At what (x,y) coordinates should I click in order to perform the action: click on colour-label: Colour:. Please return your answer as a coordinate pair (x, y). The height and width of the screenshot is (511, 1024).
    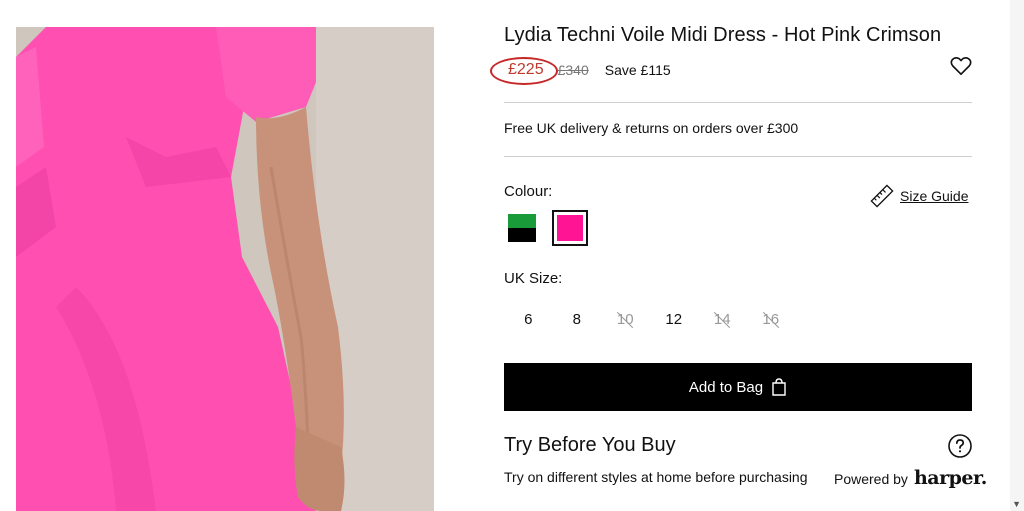
    Looking at the image, I should click on (528, 191).